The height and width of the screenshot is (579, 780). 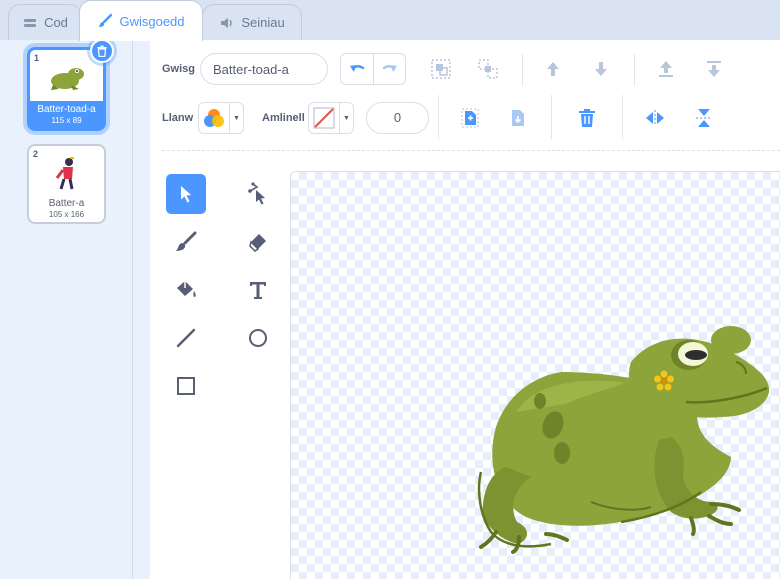 I want to click on line-icon, so click(x=186, y=338).